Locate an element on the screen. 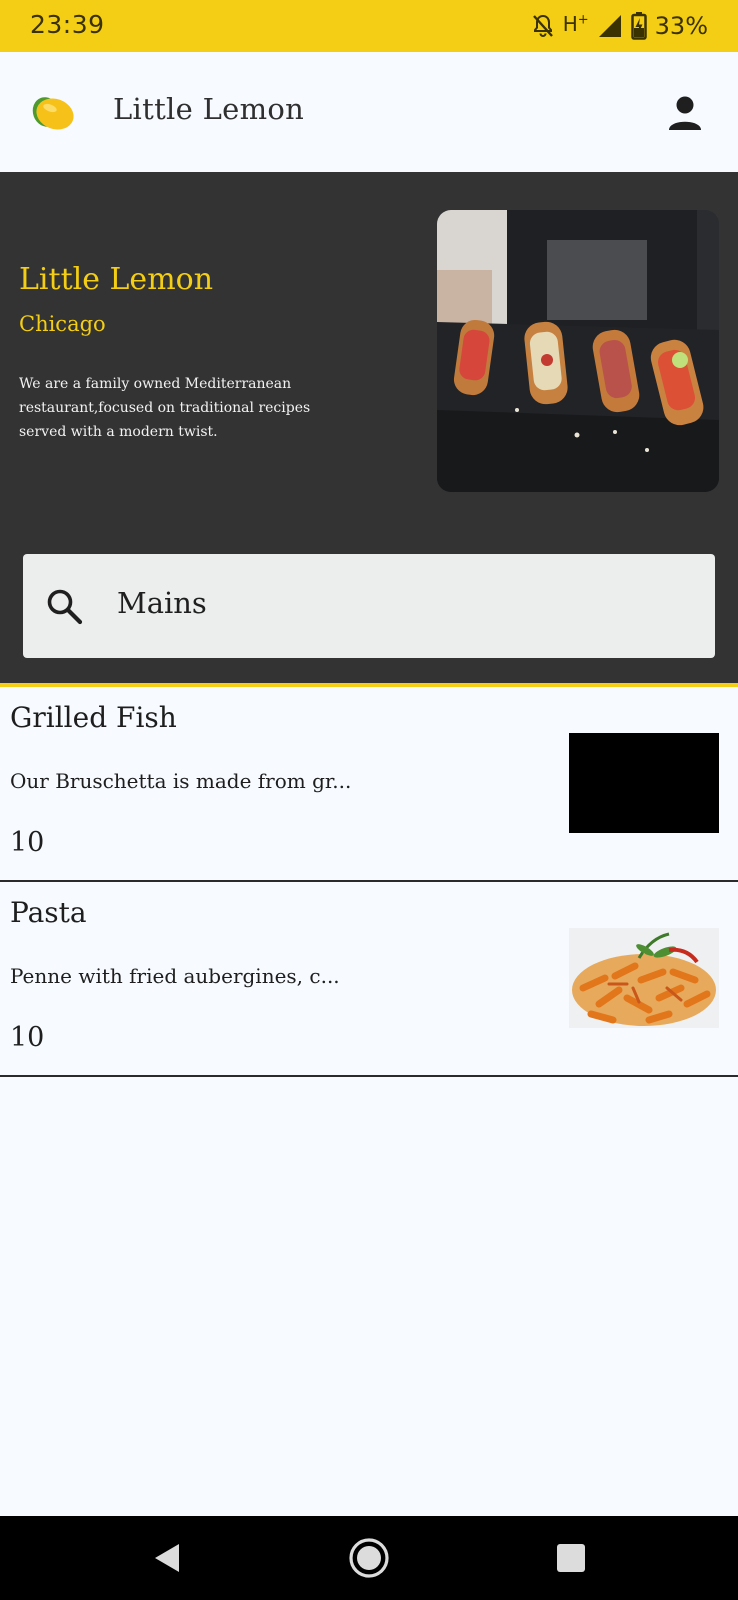 This screenshot has width=738, height=1600. system-nav-bar is located at coordinates (369, 1558).